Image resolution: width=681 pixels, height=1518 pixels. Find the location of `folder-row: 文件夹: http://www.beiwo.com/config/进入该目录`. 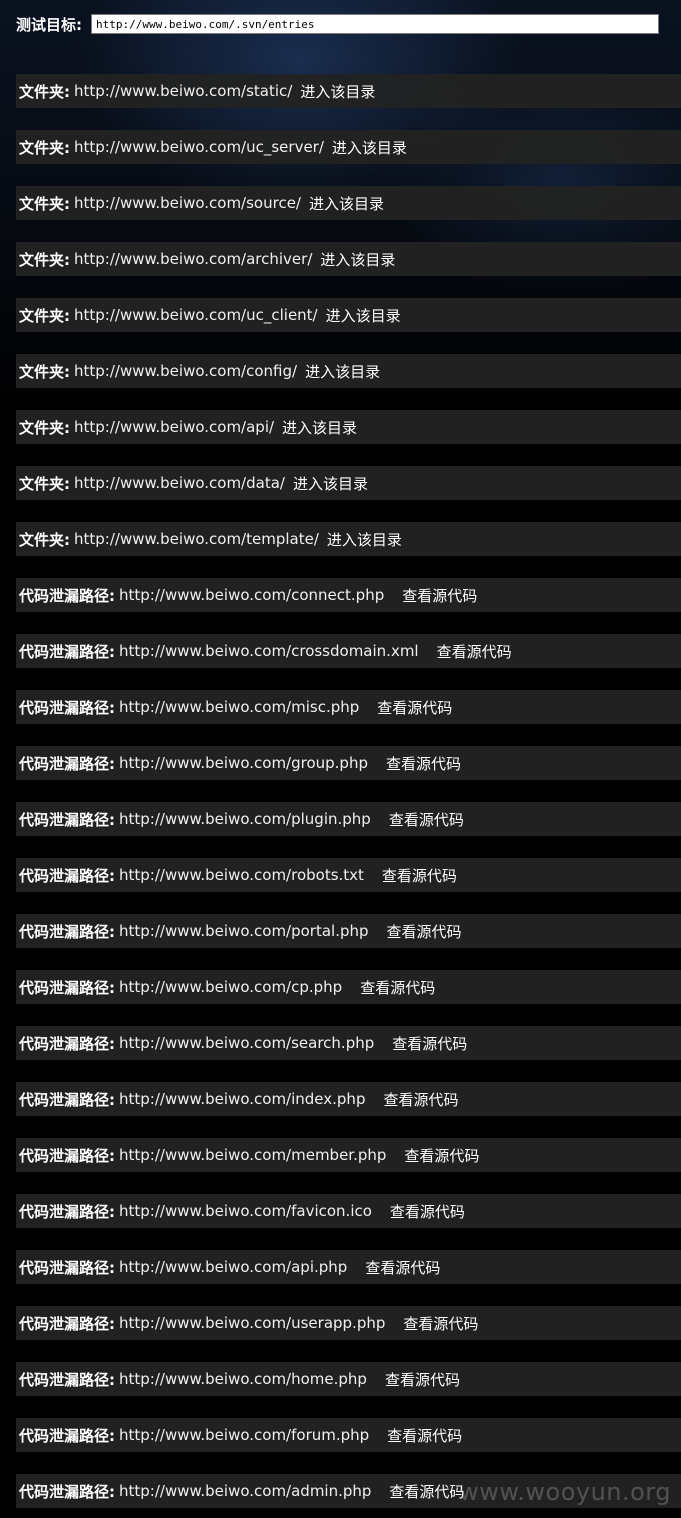

folder-row: 文件夹: http://www.beiwo.com/config/进入该目录 is located at coordinates (348, 371).